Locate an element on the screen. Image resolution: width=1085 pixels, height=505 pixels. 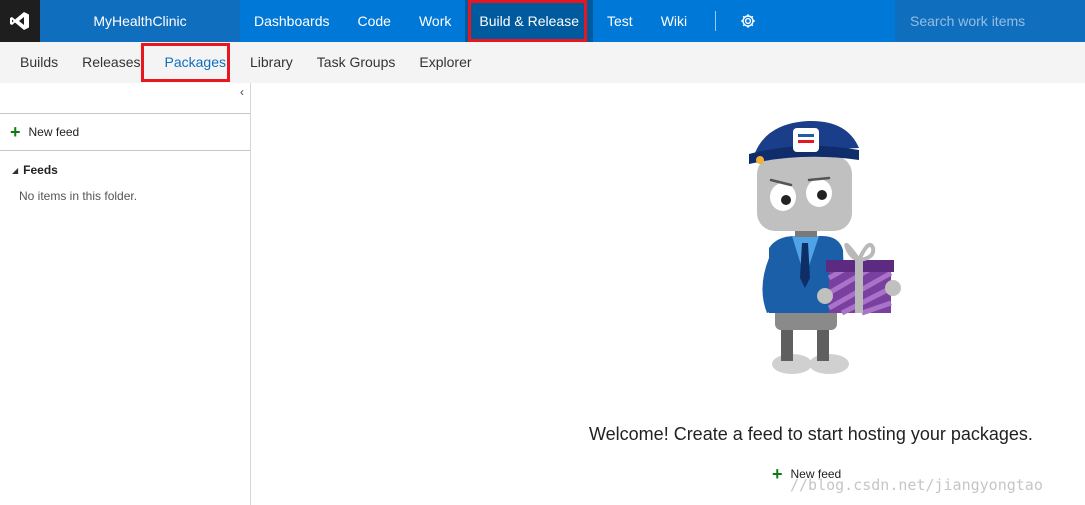
nav-work: Work is located at coordinates (435, 21).